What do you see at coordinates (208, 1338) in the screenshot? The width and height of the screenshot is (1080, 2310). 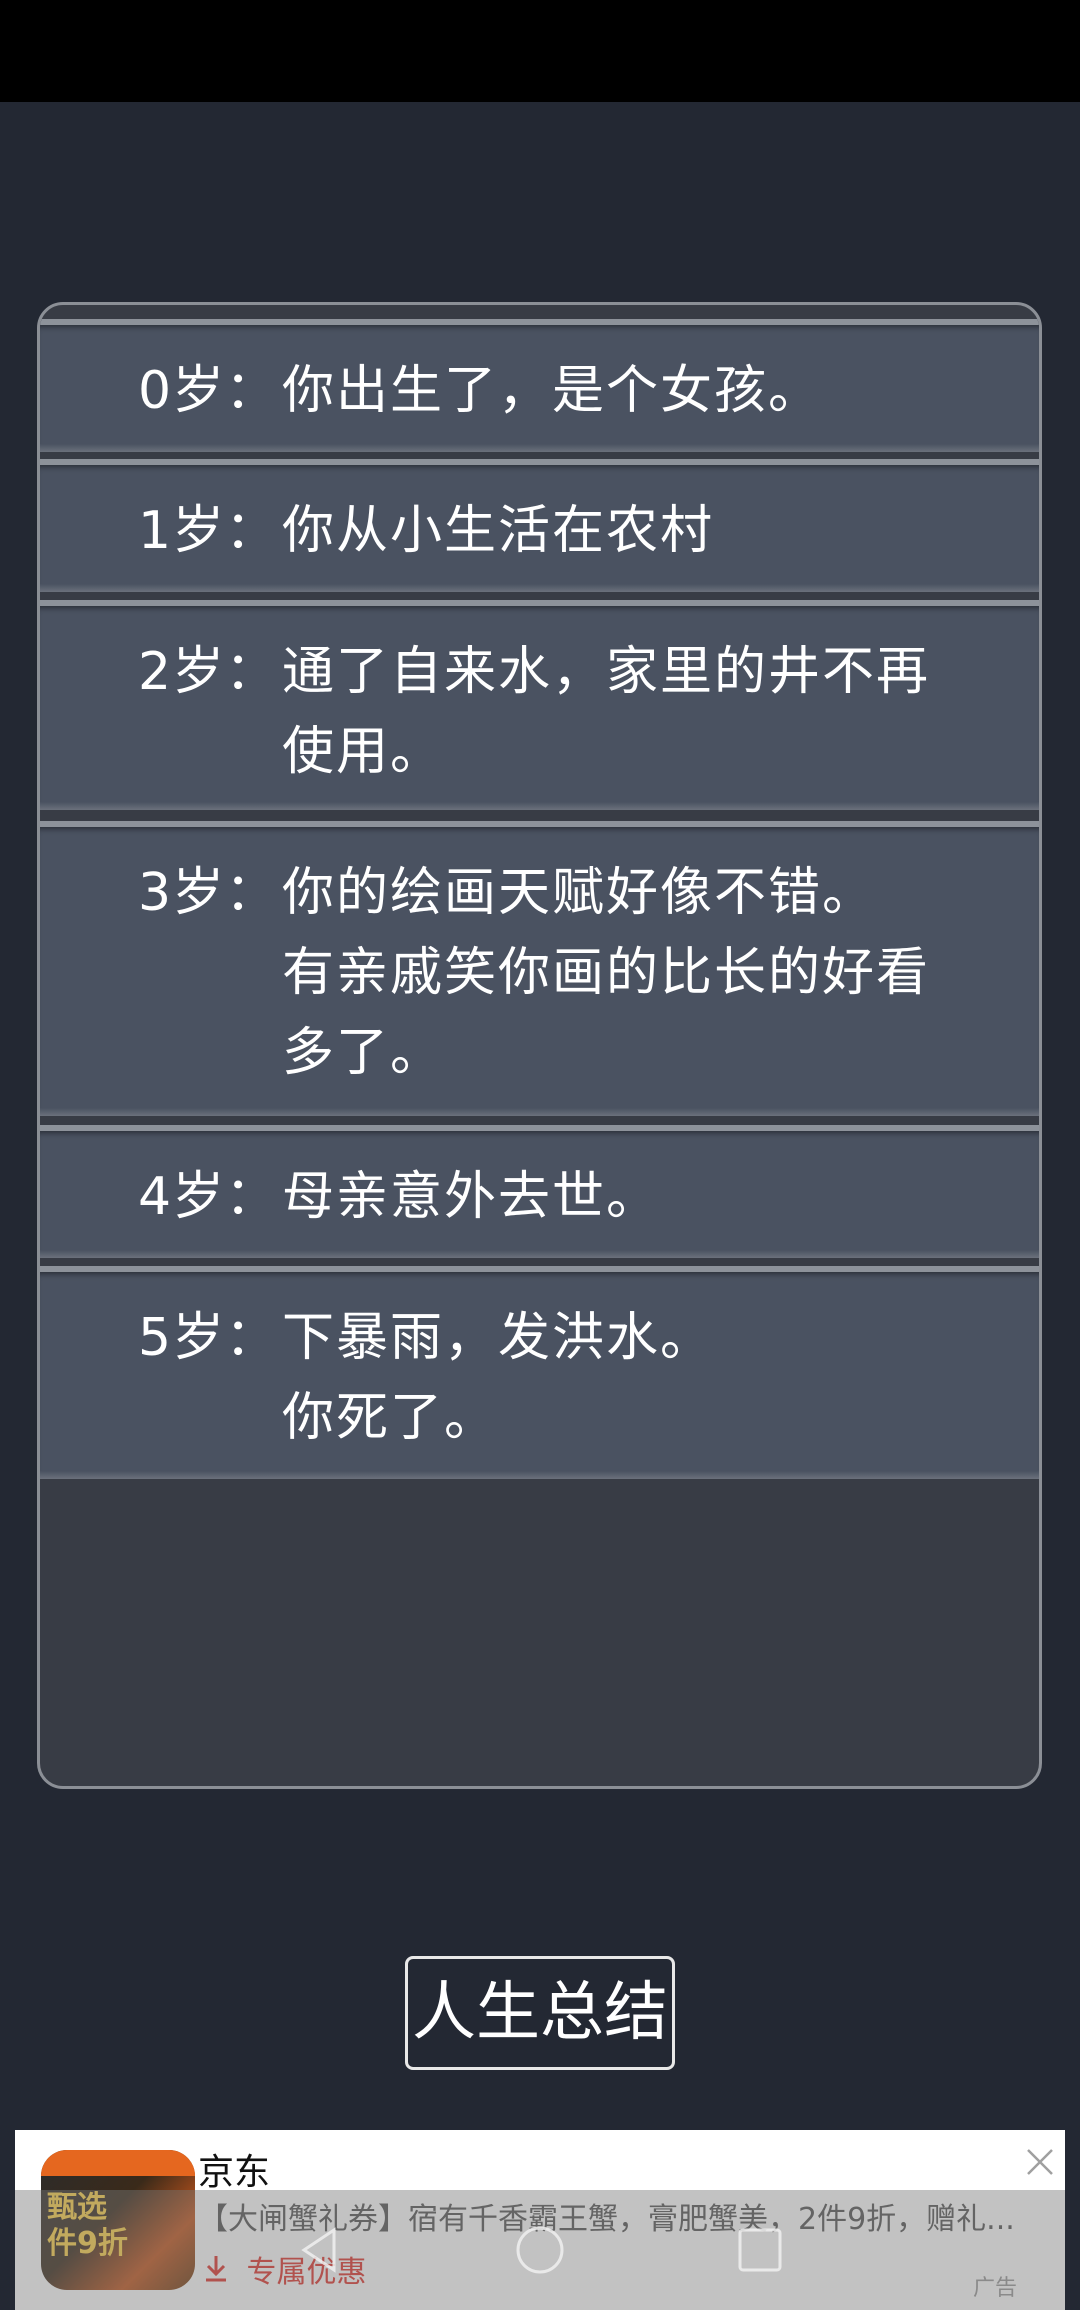 I see `event-age-label: 5岁：` at bounding box center [208, 1338].